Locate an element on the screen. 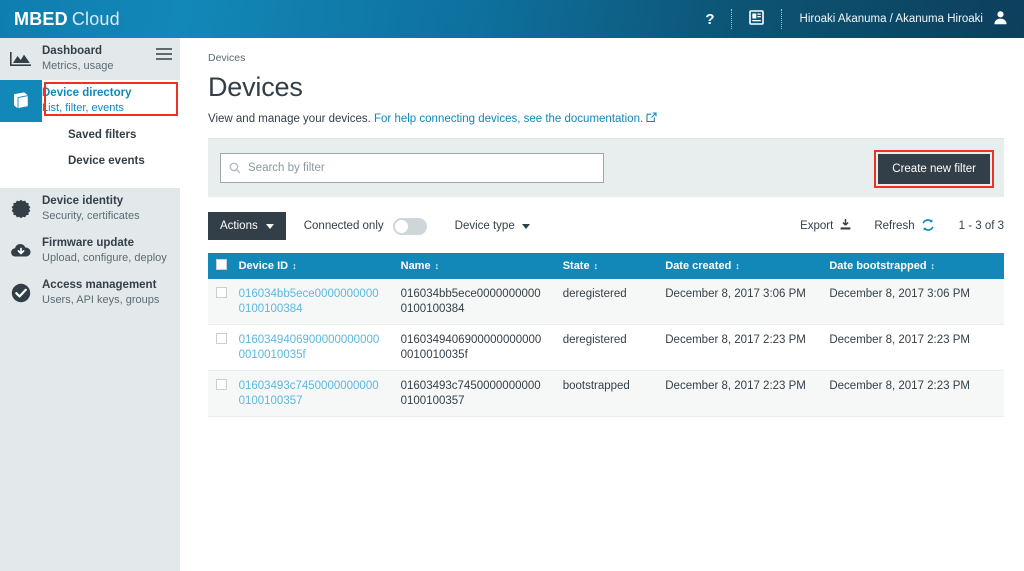 The image size is (1024, 571). actions-button: Actions is located at coordinates (247, 226).